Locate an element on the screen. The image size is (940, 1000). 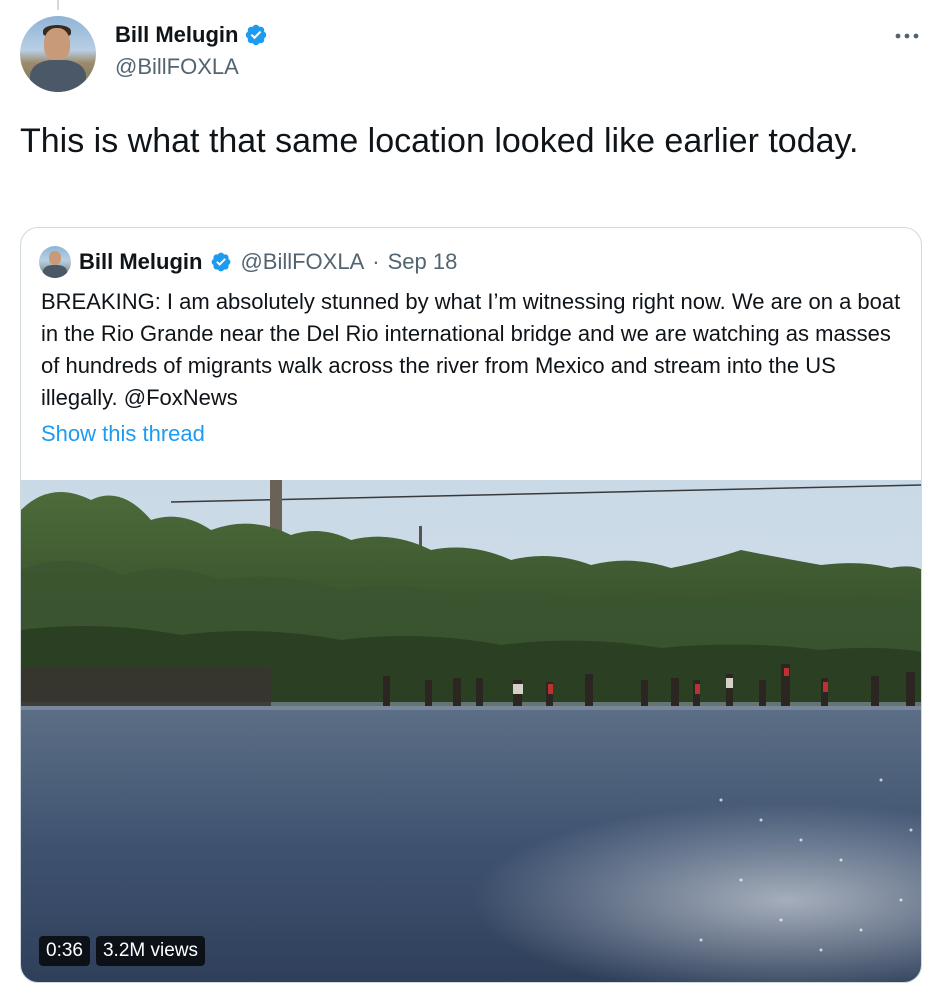
video-badges: 0:36 3.2M views is located at coordinates (122, 951).